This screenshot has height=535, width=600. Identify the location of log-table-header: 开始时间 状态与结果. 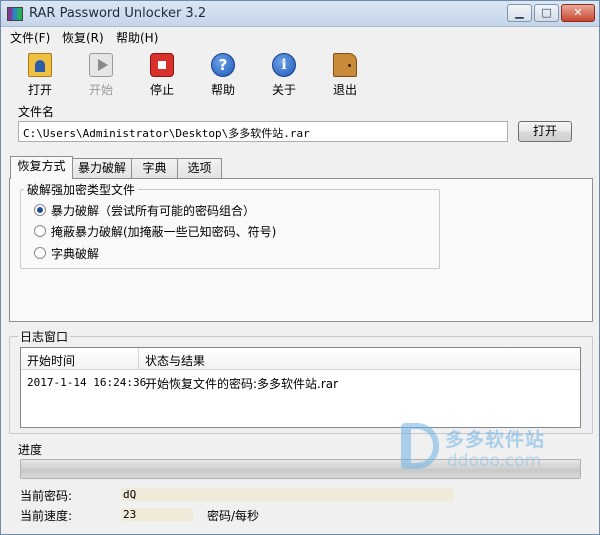
(300, 359).